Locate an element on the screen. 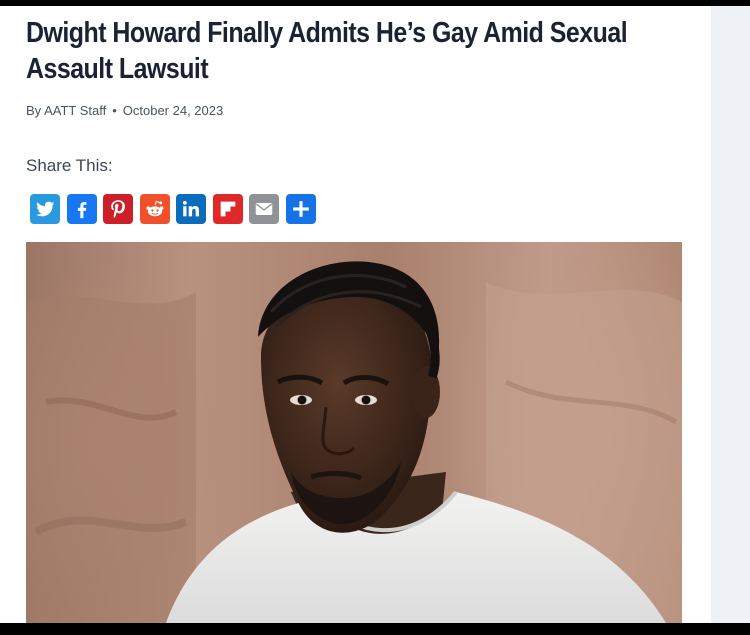 Image resolution: width=750 pixels, height=635 pixels. publish-date: October 24, 2023 is located at coordinates (173, 110).